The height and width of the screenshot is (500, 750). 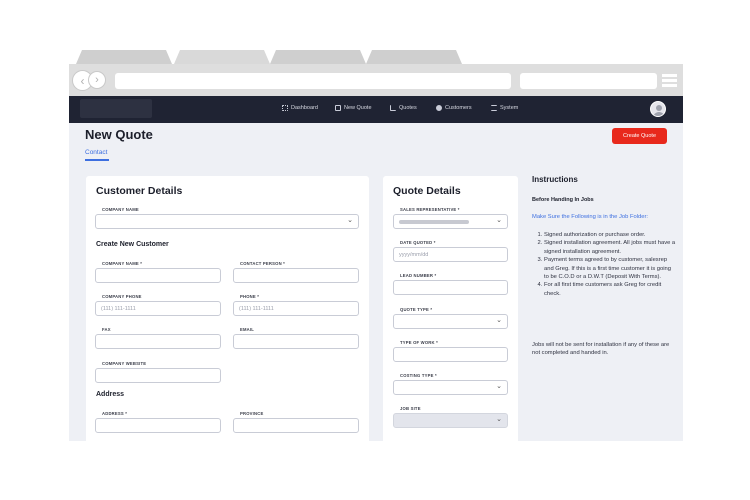 What do you see at coordinates (658, 109) in the screenshot?
I see `user-avatar` at bounding box center [658, 109].